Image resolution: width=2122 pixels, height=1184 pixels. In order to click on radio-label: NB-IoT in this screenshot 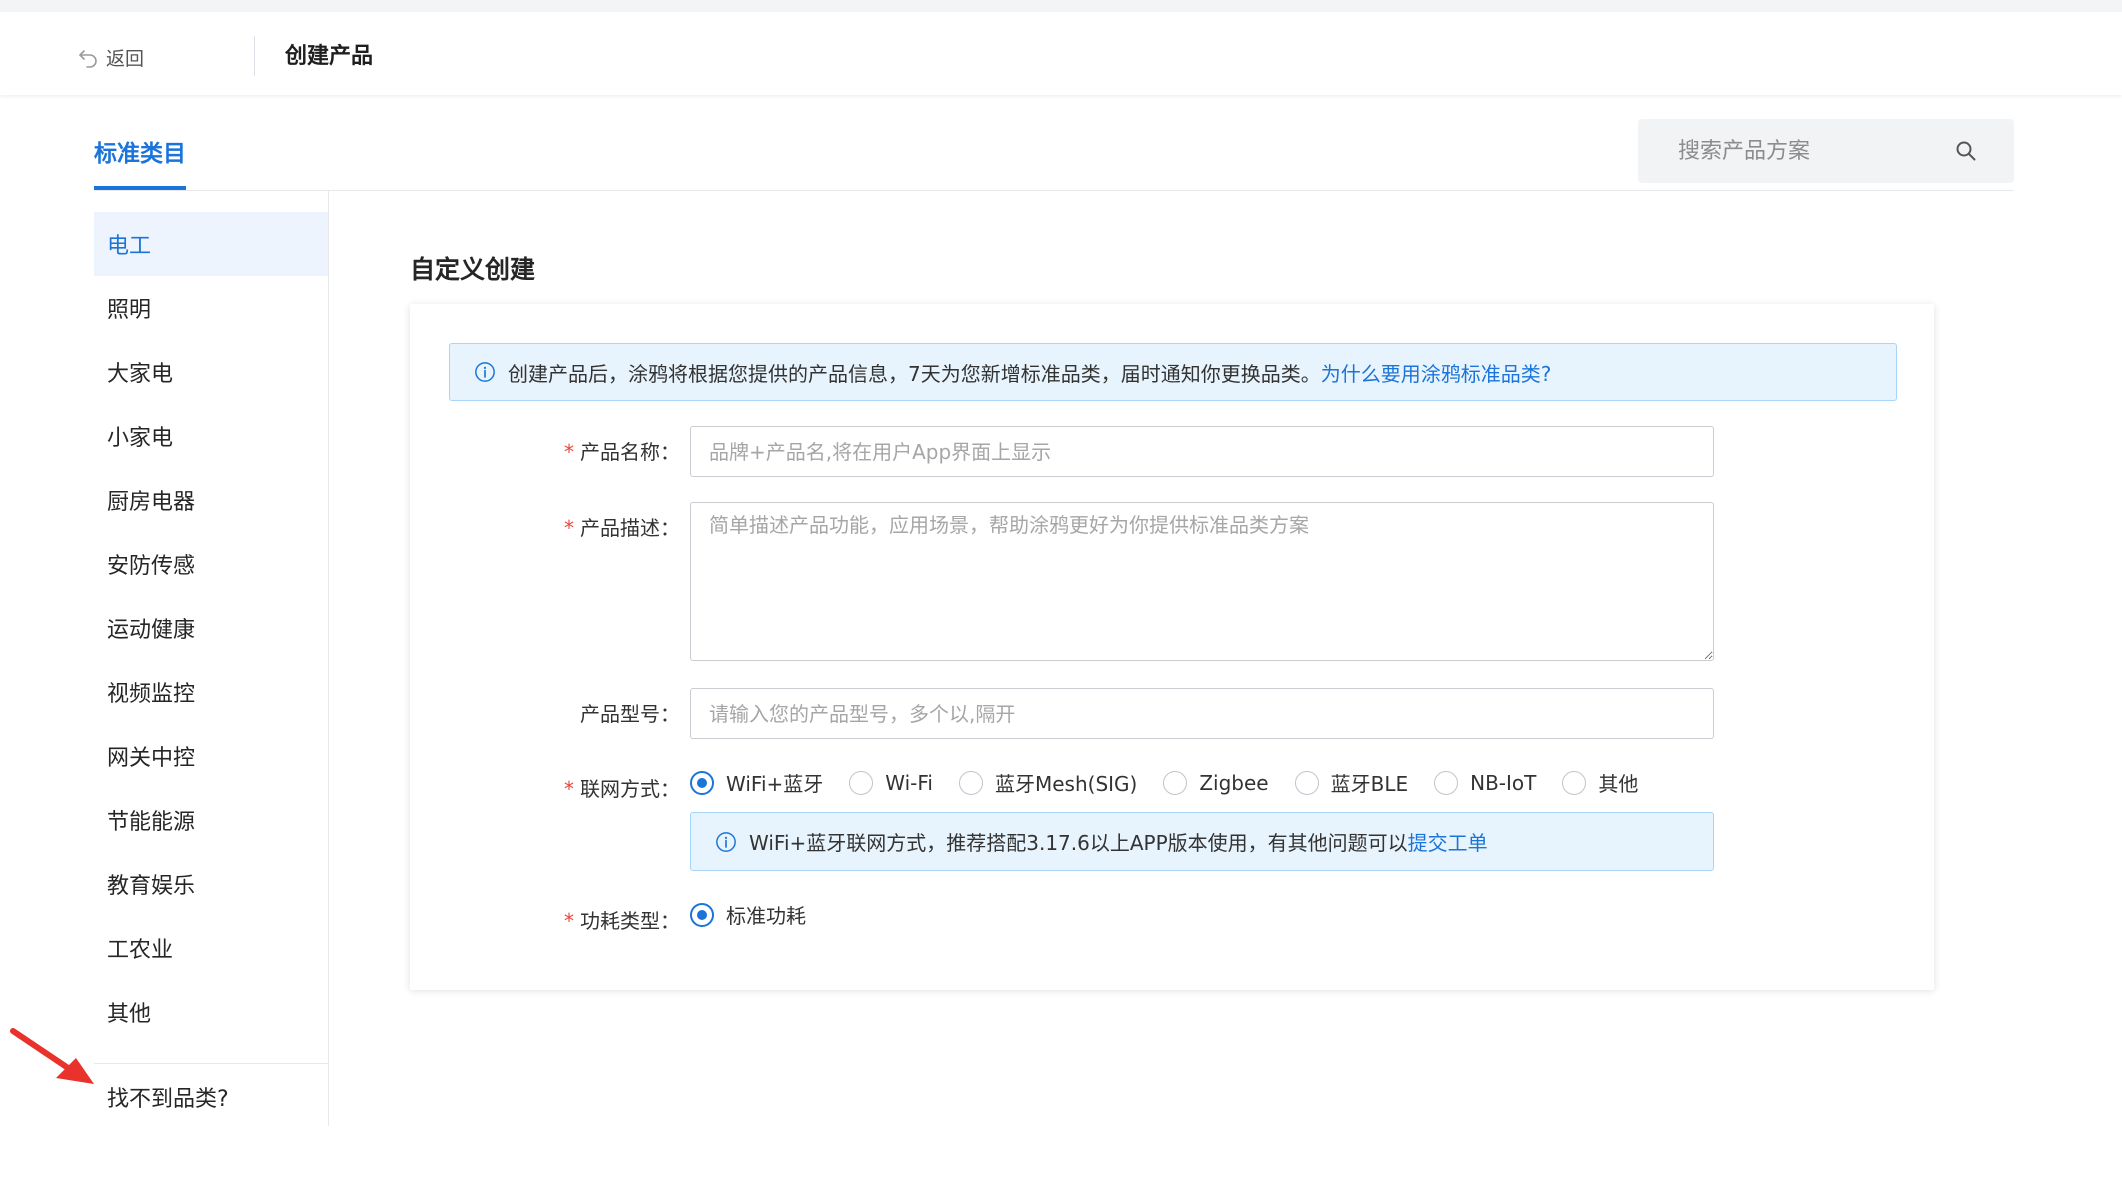, I will do `click(1503, 782)`.